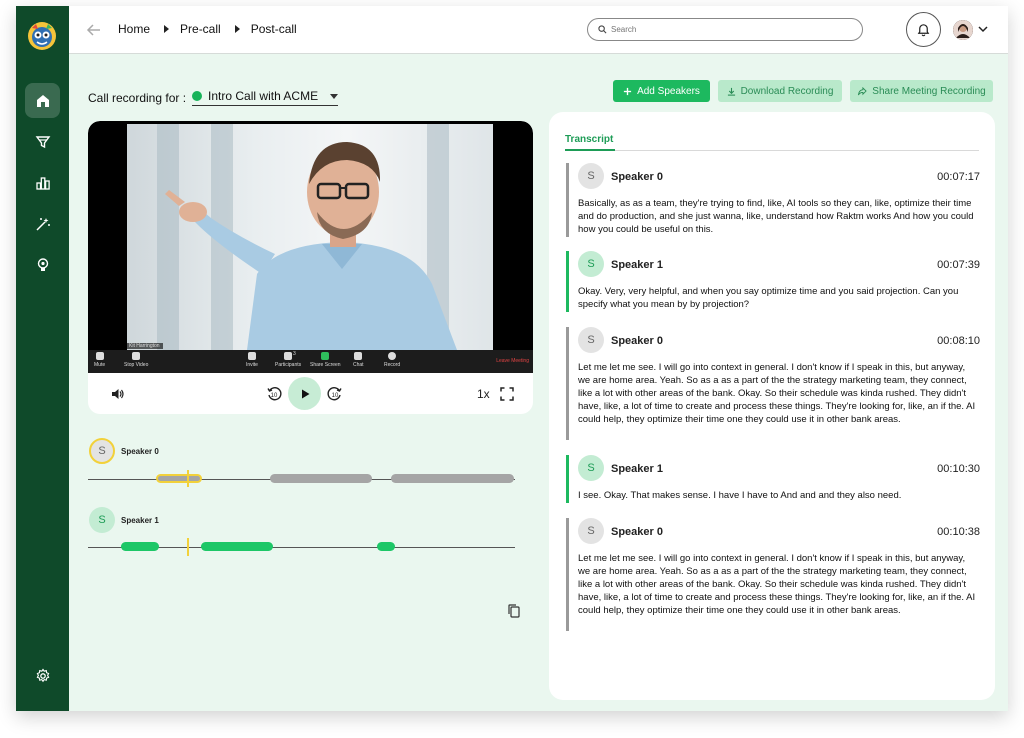 The height and width of the screenshot is (738, 1024). I want to click on fullscreen-button, so click(507, 394).